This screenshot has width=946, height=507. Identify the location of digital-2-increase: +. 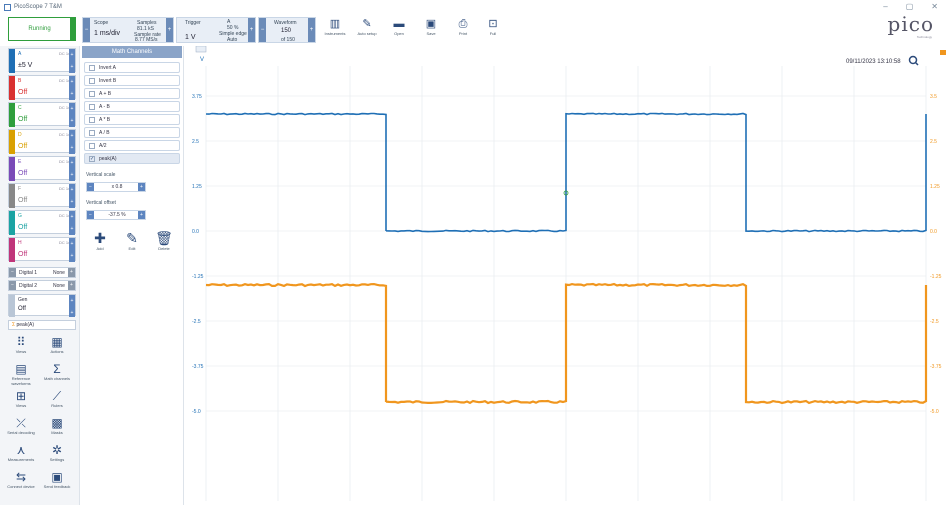
(71, 285).